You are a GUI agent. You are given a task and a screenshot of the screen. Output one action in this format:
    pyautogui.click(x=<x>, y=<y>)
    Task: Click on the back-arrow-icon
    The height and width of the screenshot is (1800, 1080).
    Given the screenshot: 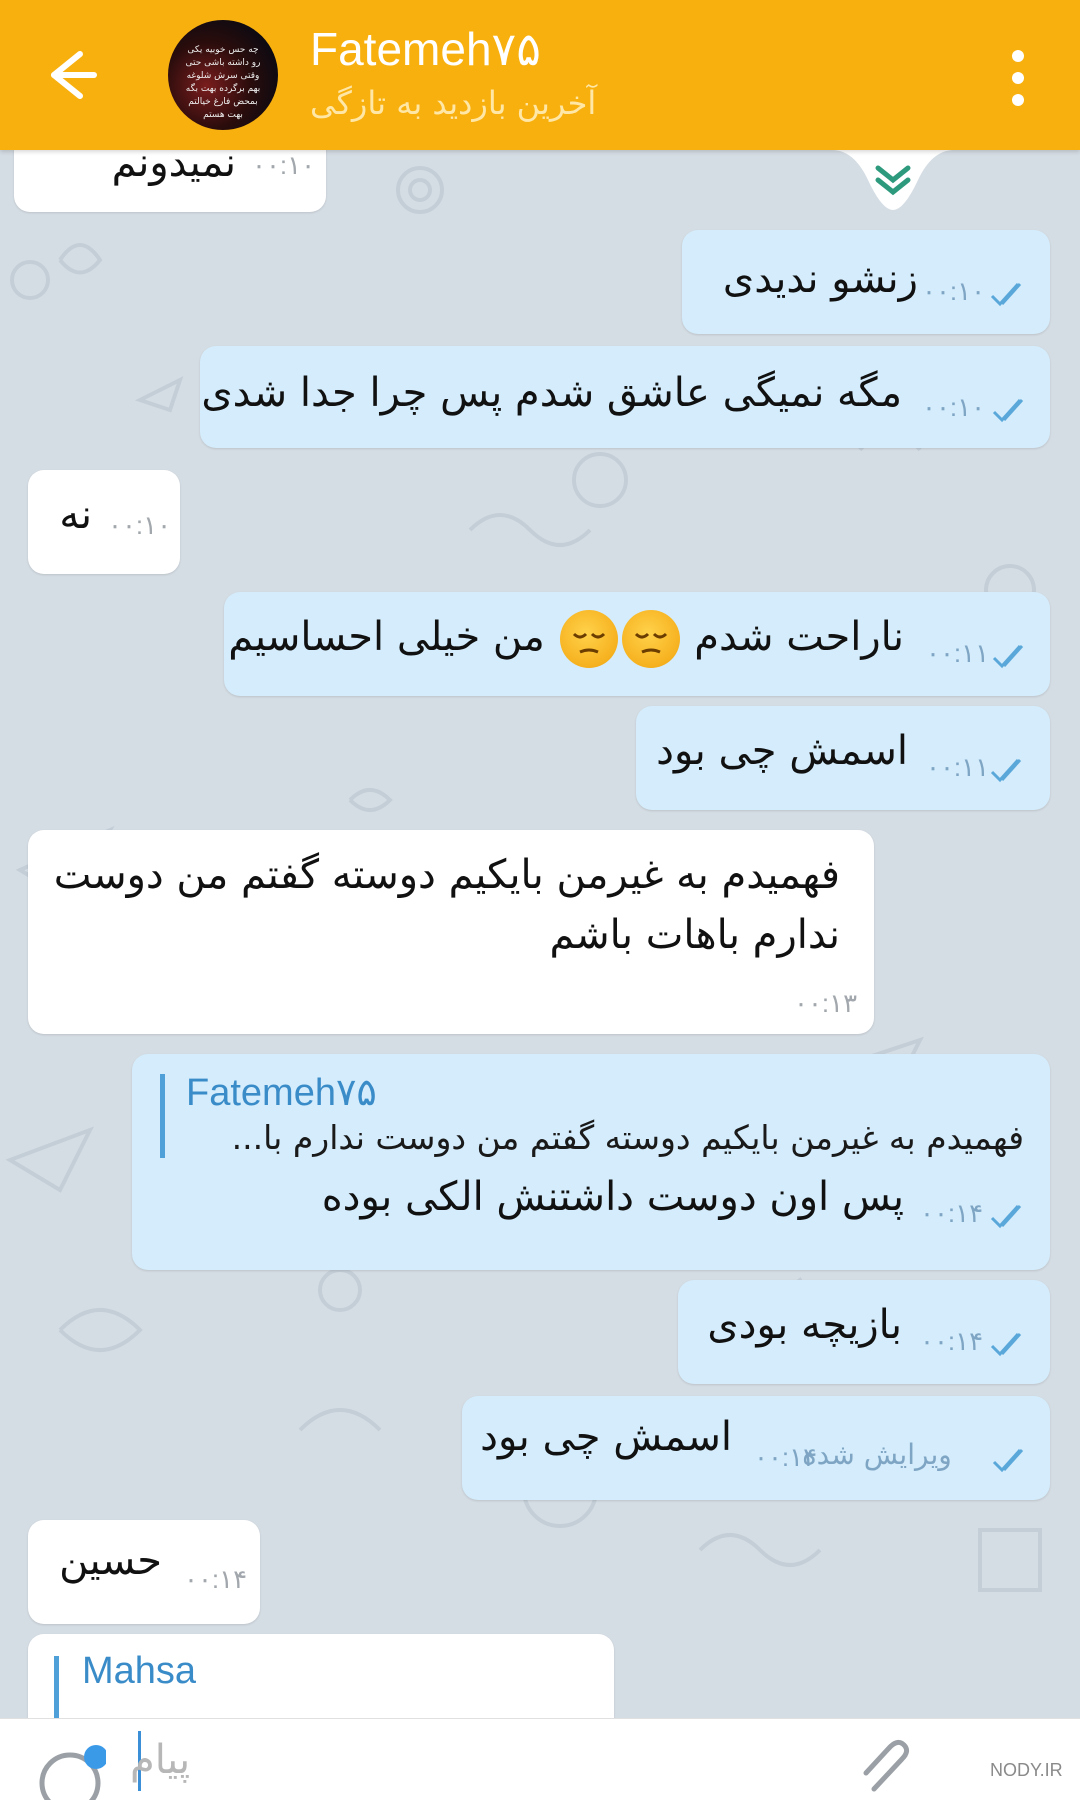 What is the action you would take?
    pyautogui.click(x=71, y=75)
    